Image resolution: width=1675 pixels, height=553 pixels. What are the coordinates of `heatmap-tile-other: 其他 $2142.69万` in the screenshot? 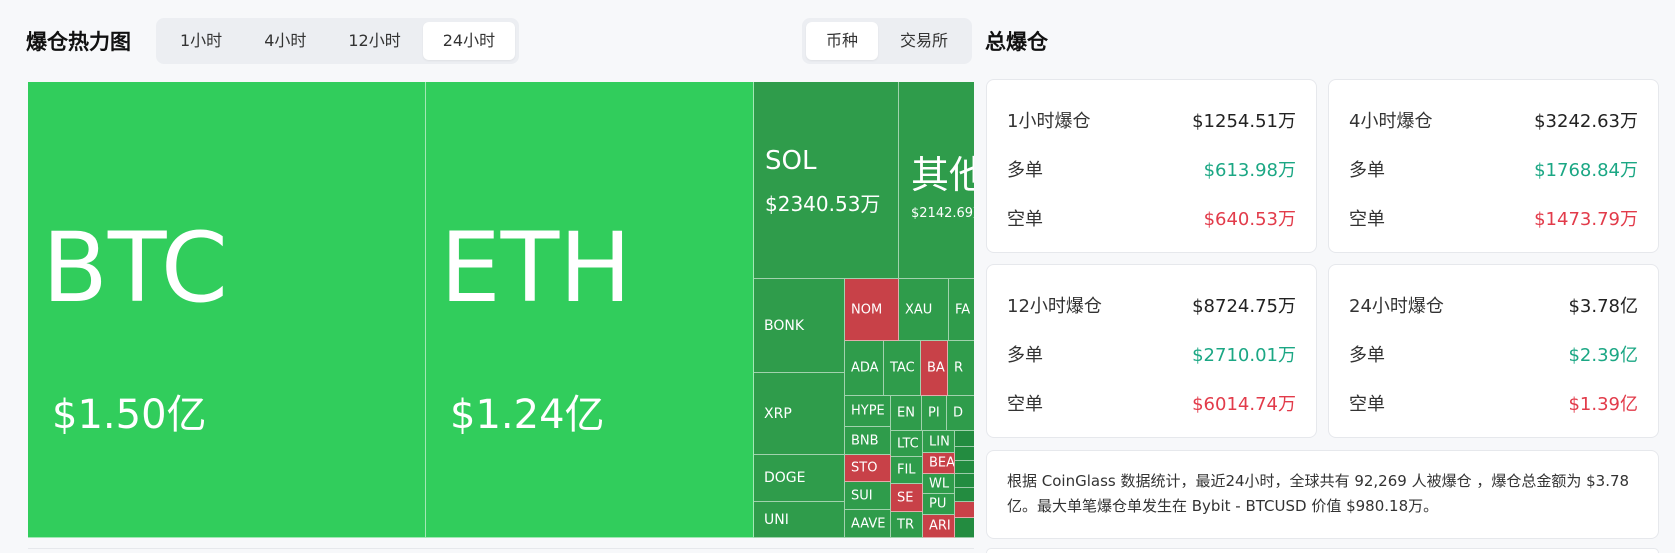 It's located at (936, 180).